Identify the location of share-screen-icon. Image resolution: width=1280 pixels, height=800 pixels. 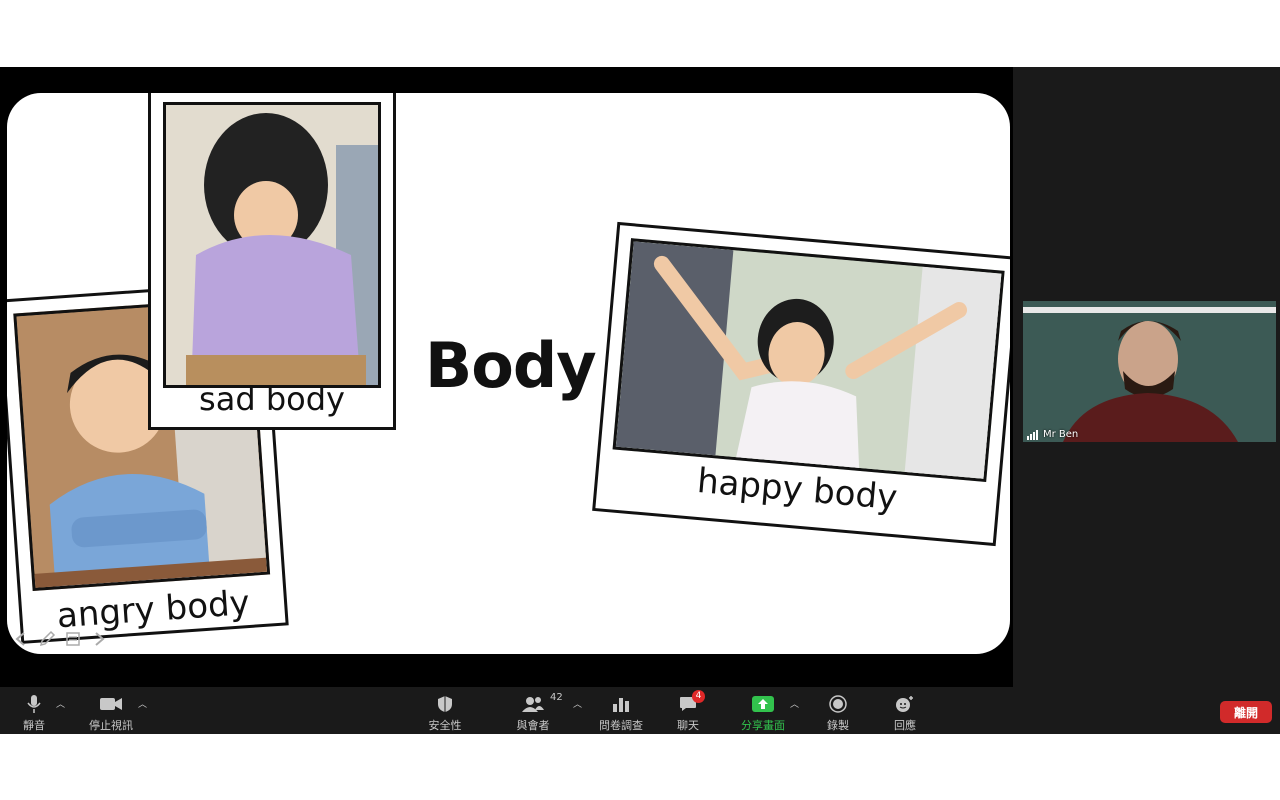
(763, 704).